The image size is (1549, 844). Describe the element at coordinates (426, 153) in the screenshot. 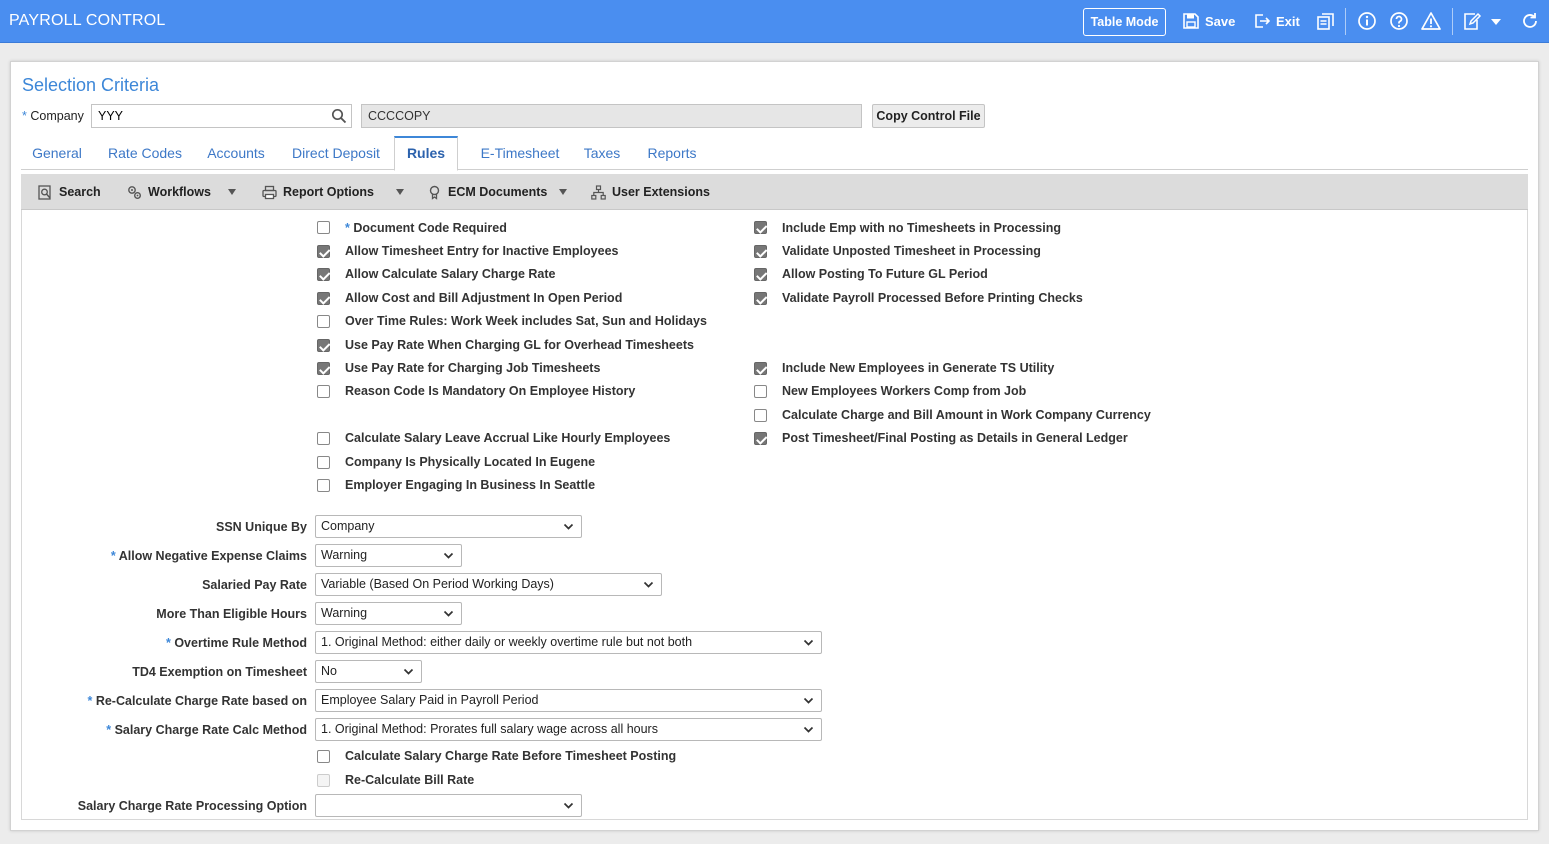

I see `tab-rules: Rules` at that location.